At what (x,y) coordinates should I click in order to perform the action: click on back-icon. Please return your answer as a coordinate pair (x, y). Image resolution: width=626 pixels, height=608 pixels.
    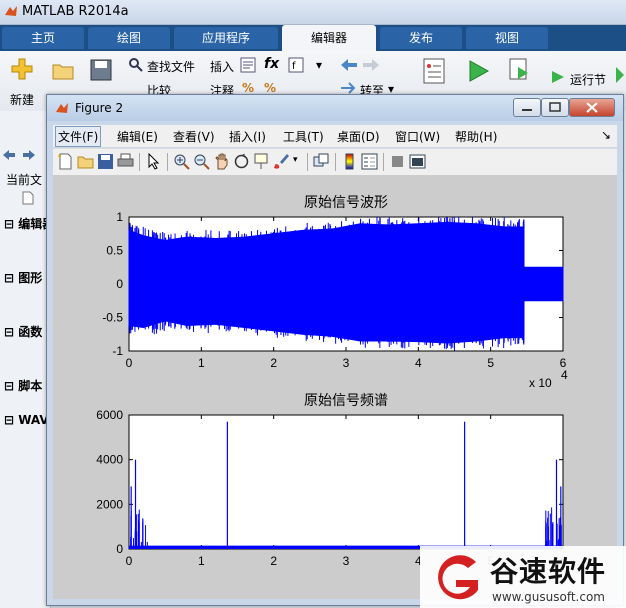
    Looking at the image, I should click on (9, 155).